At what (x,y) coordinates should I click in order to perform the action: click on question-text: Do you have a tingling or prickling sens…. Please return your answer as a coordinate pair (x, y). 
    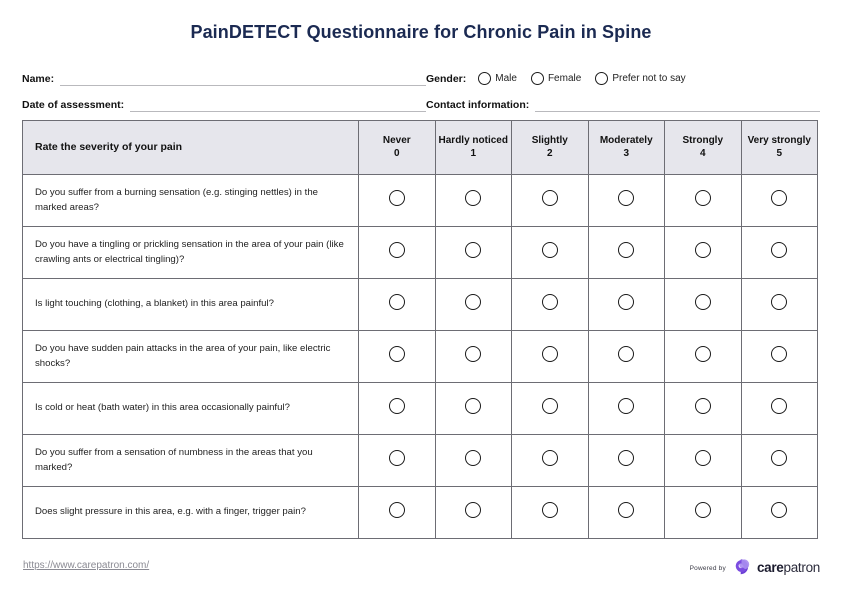
    Looking at the image, I should click on (190, 252).